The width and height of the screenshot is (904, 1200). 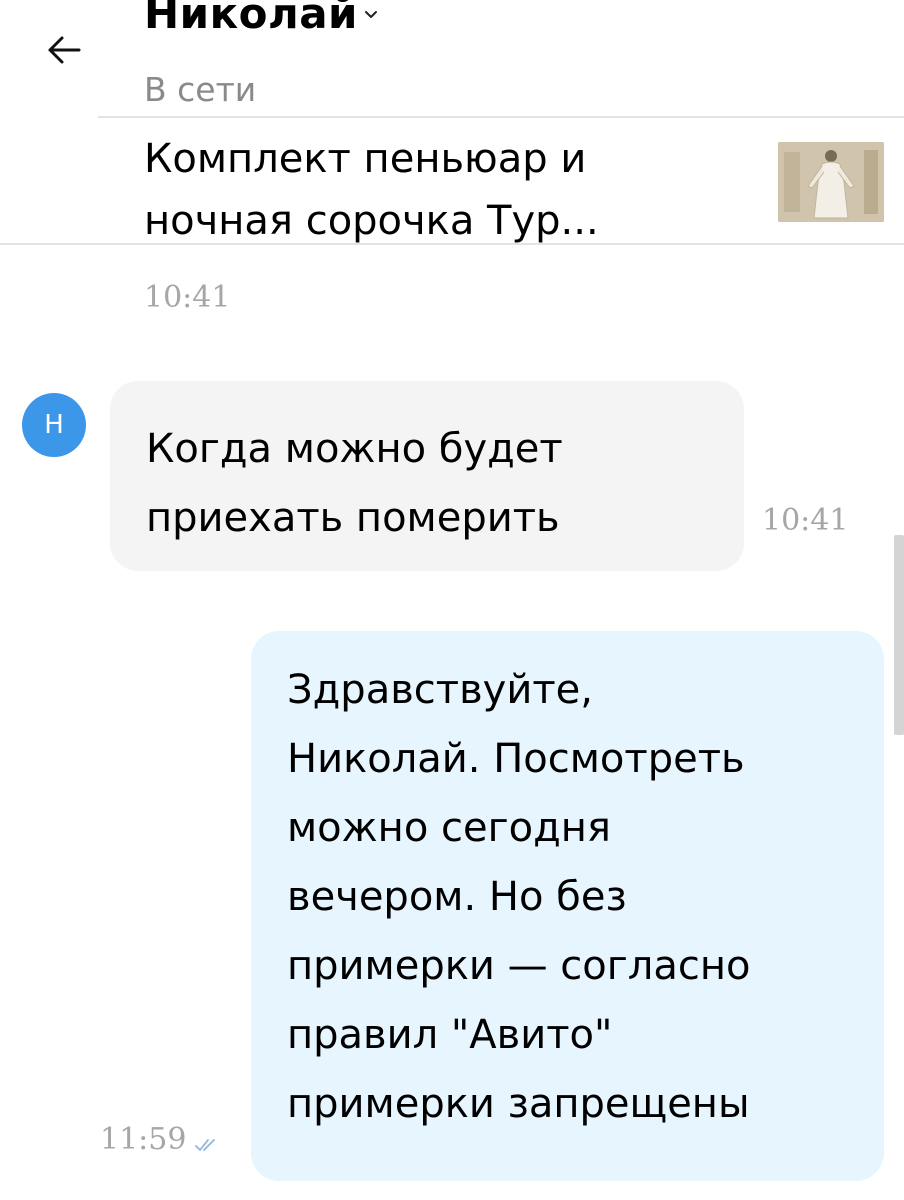 What do you see at coordinates (354, 483) in the screenshot?
I see `incoming-message-text: Когда можно будет приехать померить` at bounding box center [354, 483].